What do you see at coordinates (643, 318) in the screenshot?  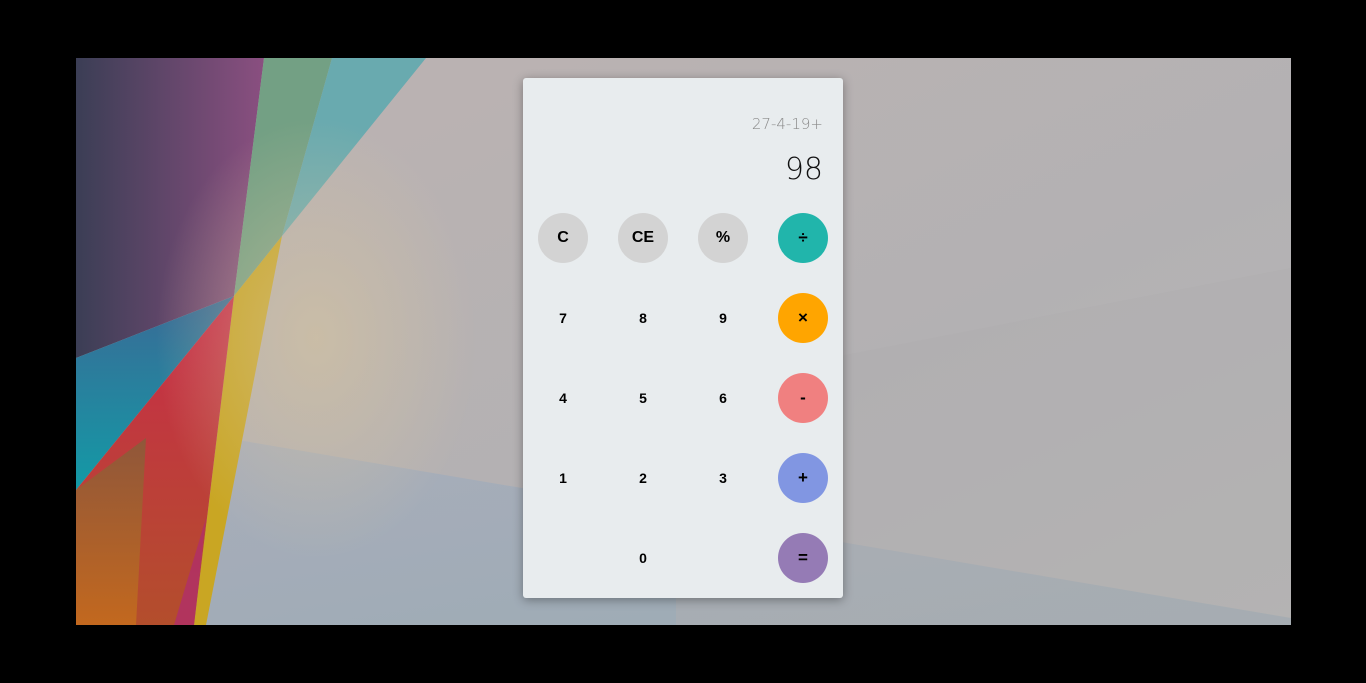 I see `digit-8-button: 8` at bounding box center [643, 318].